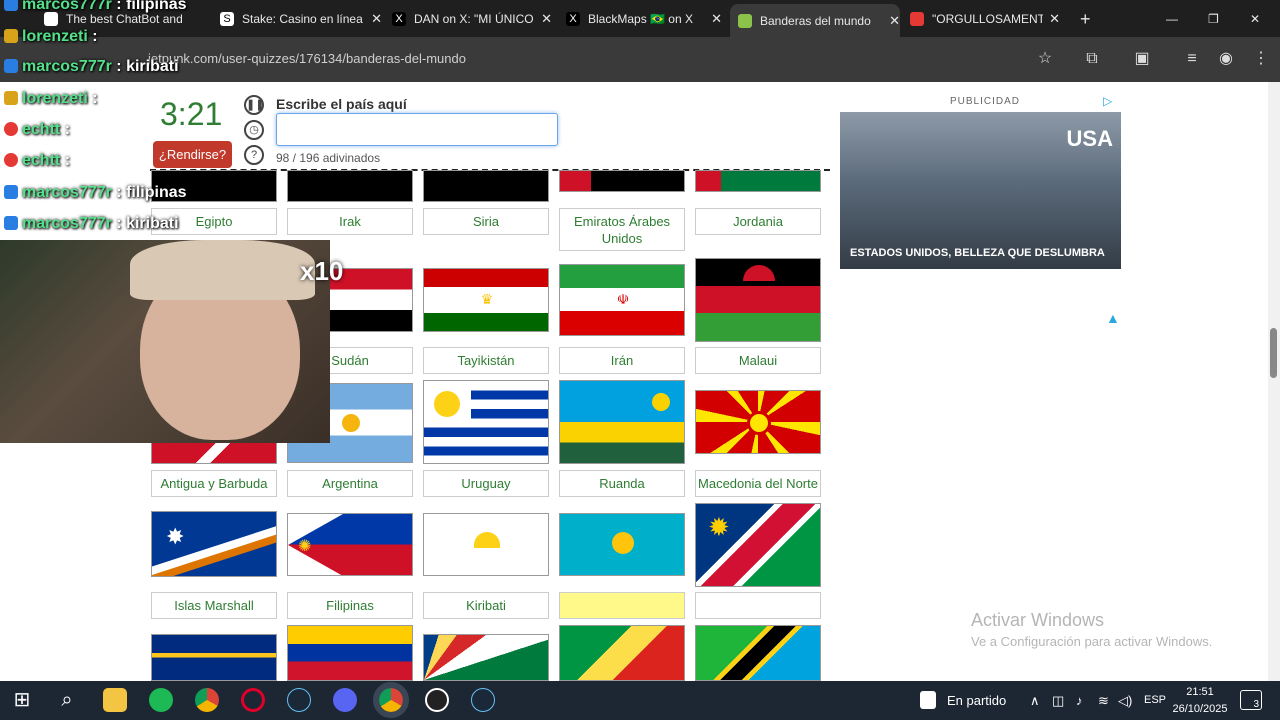  I want to click on bookmark-star-icon: ☆, so click(1045, 59).